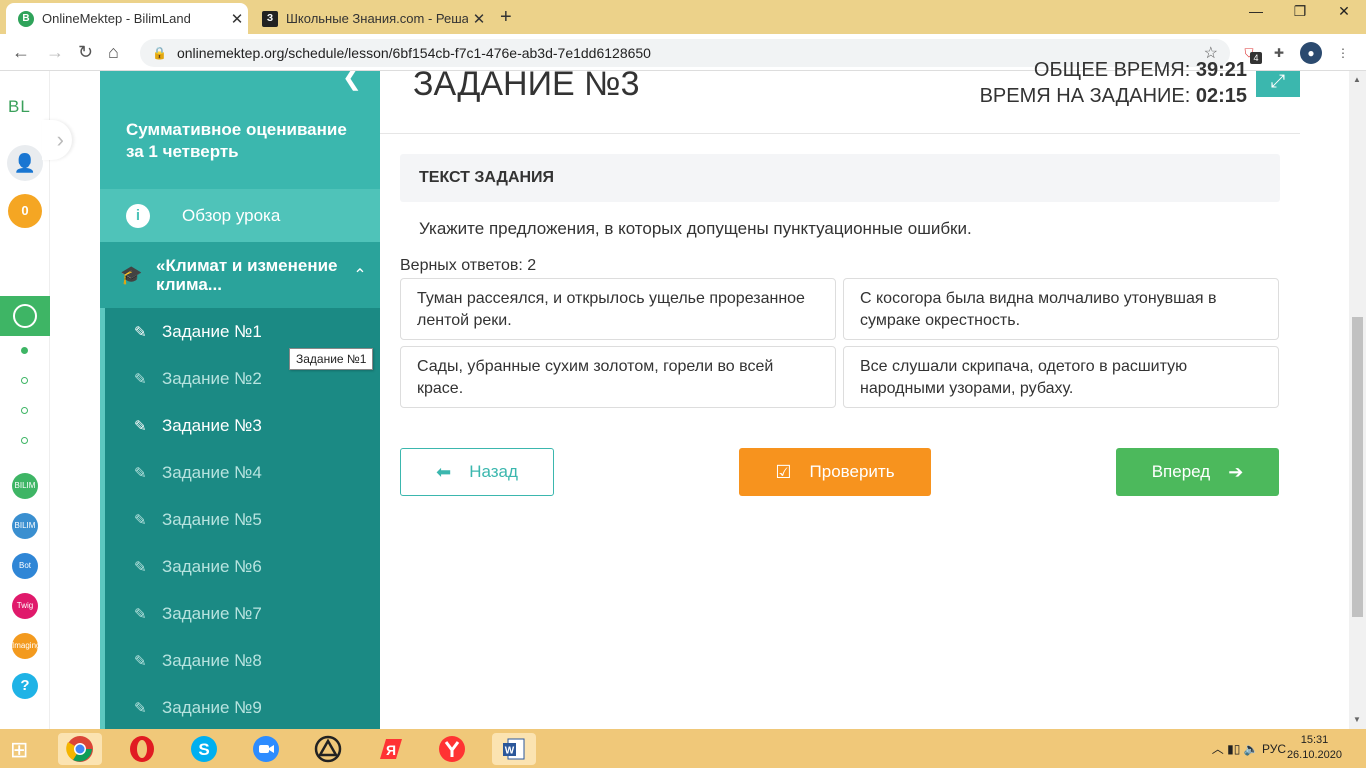 The width and height of the screenshot is (1366, 775). I want to click on znaniya-favicon-icon: З, so click(270, 18).